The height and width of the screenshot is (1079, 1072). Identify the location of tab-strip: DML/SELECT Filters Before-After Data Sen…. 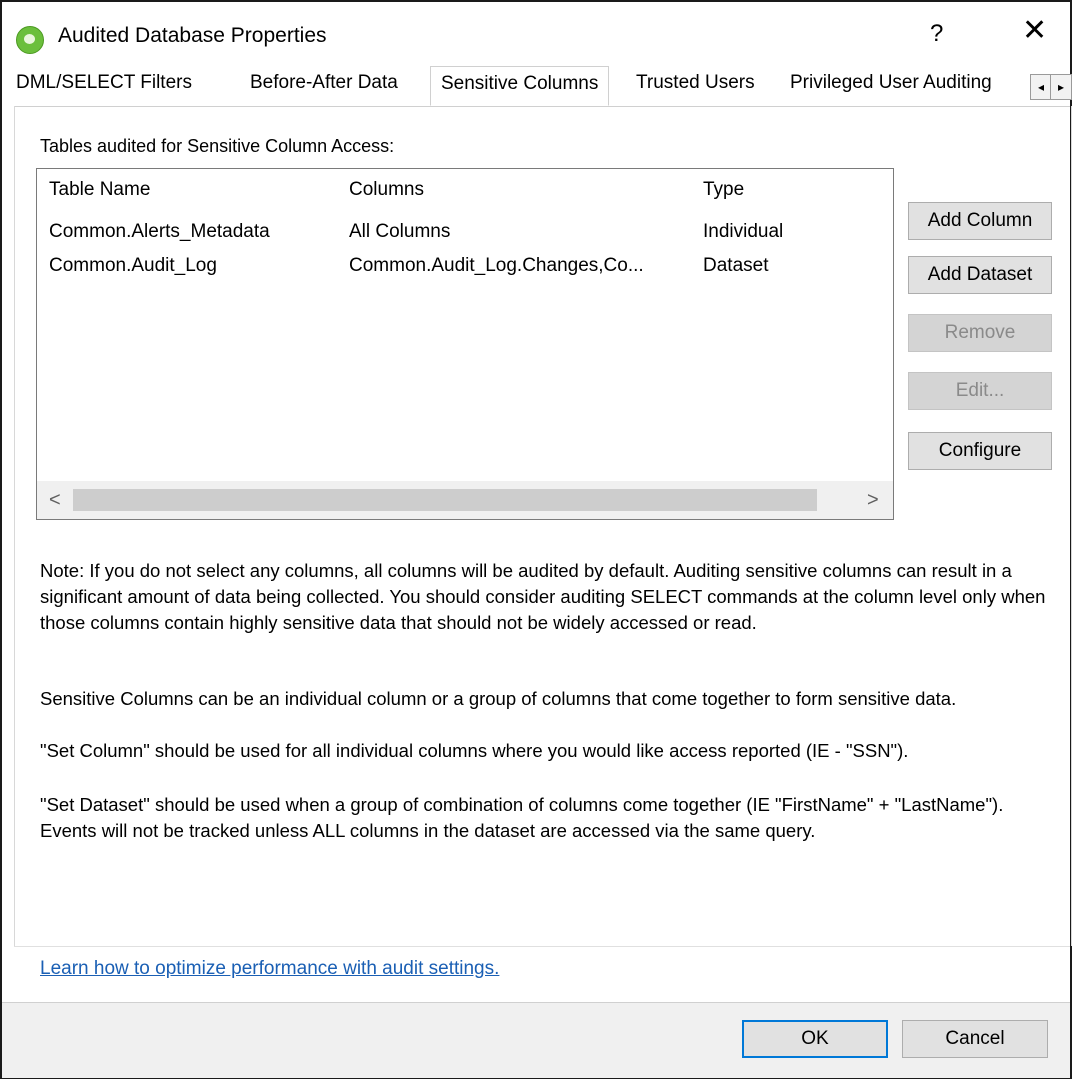
(543, 86).